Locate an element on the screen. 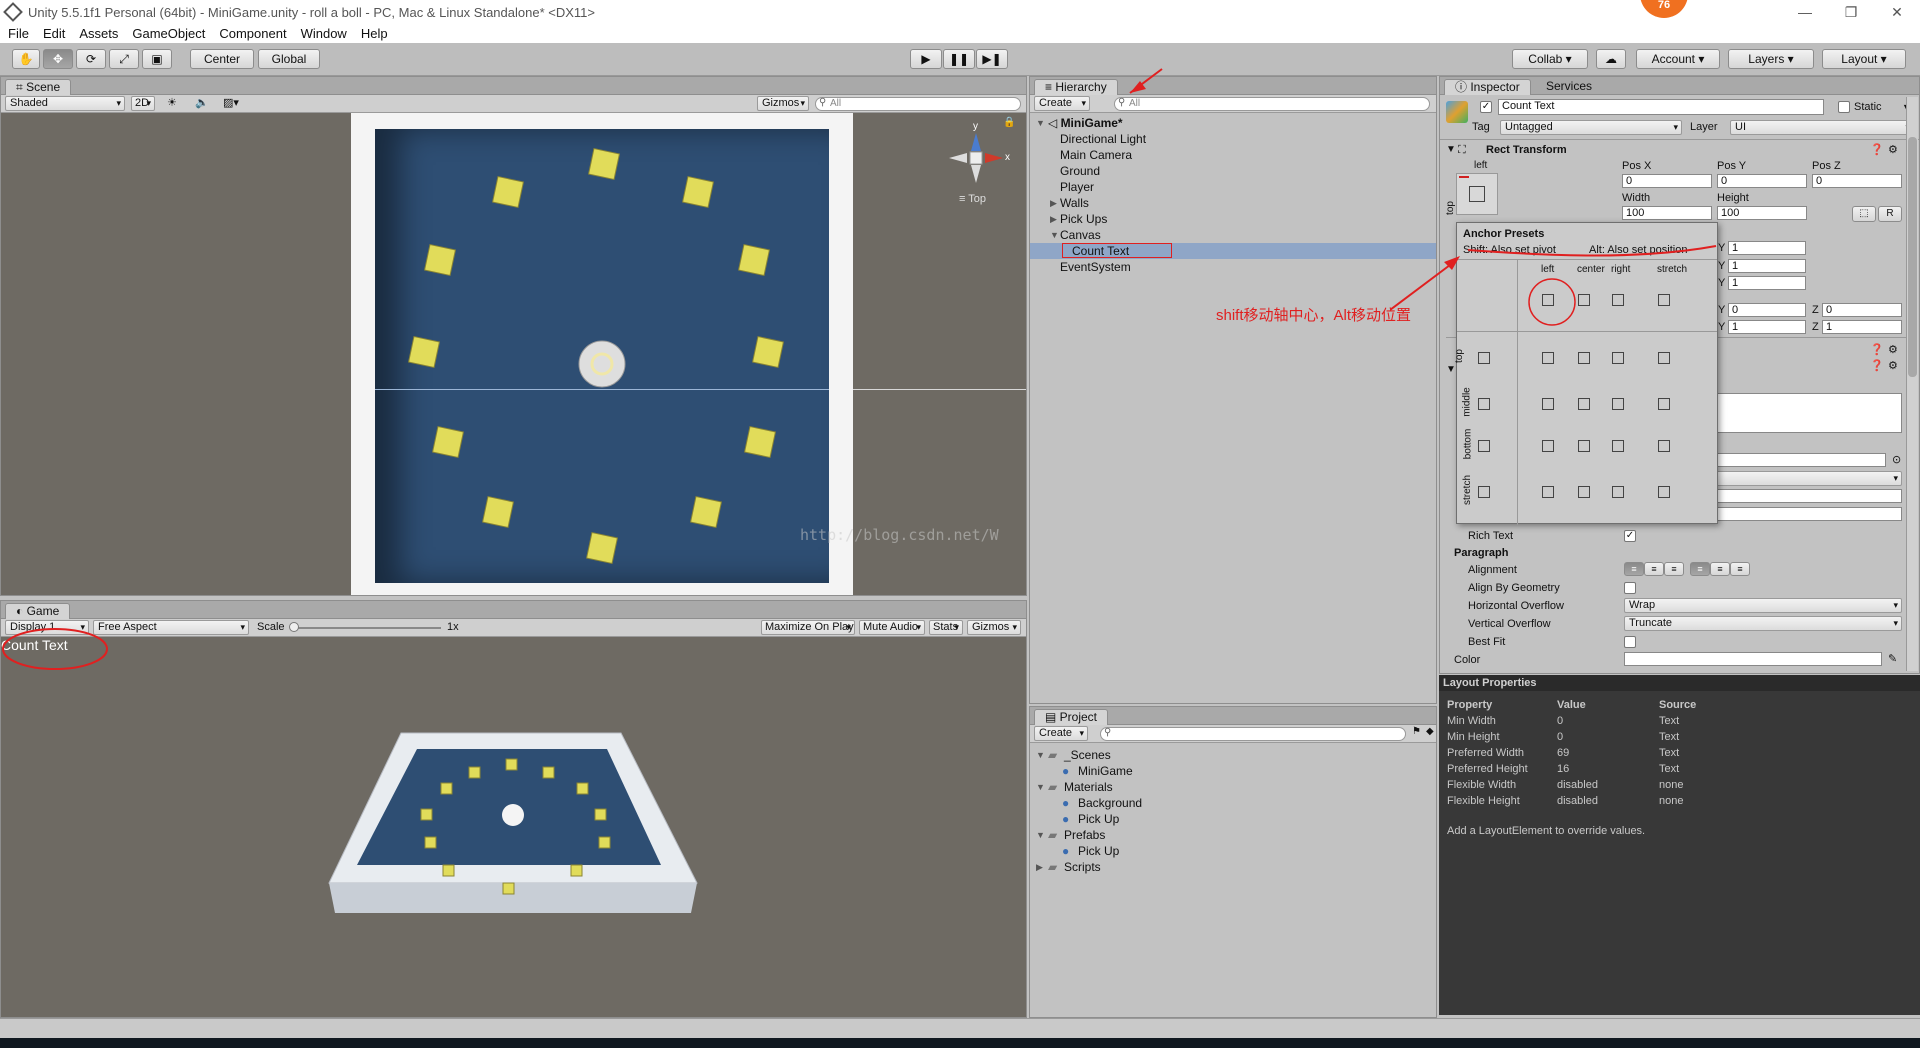  active-checkbox: ✓ is located at coordinates (1486, 107).